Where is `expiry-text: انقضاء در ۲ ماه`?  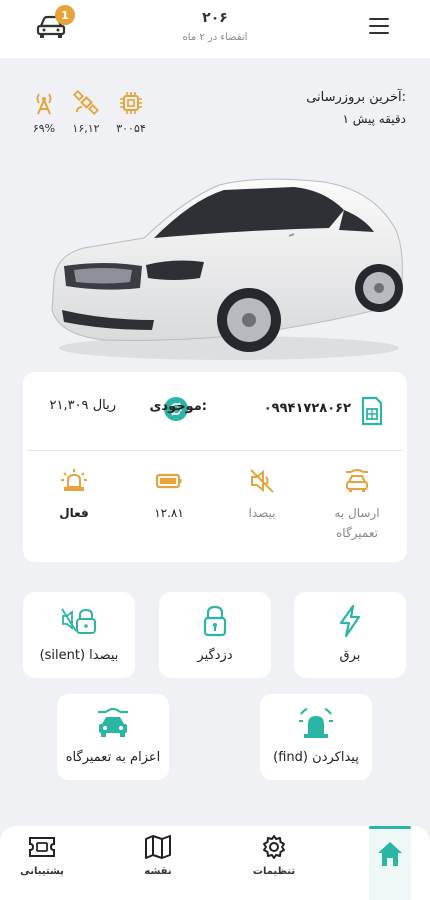 expiry-text: انقضاء در ۲ ماه is located at coordinates (215, 37).